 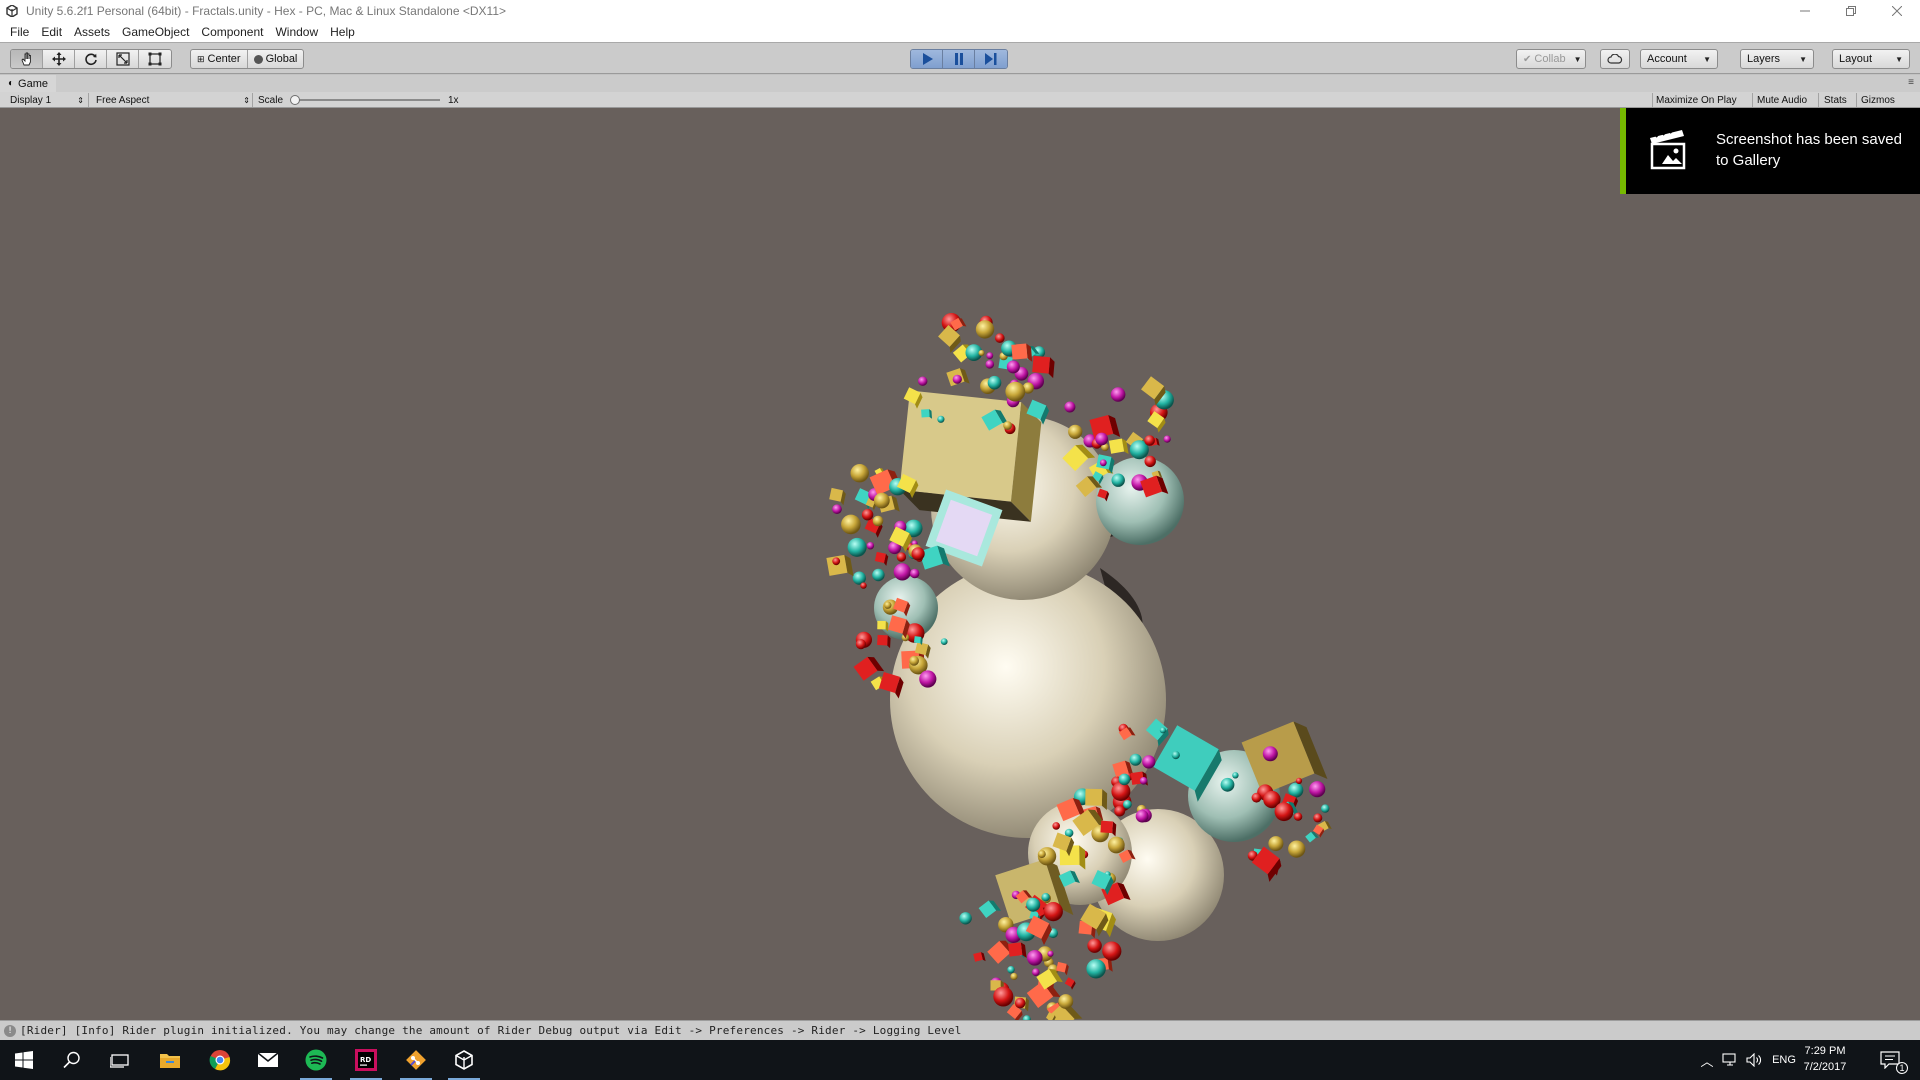 I want to click on stats-toggle: Stats, so click(x=1835, y=100).